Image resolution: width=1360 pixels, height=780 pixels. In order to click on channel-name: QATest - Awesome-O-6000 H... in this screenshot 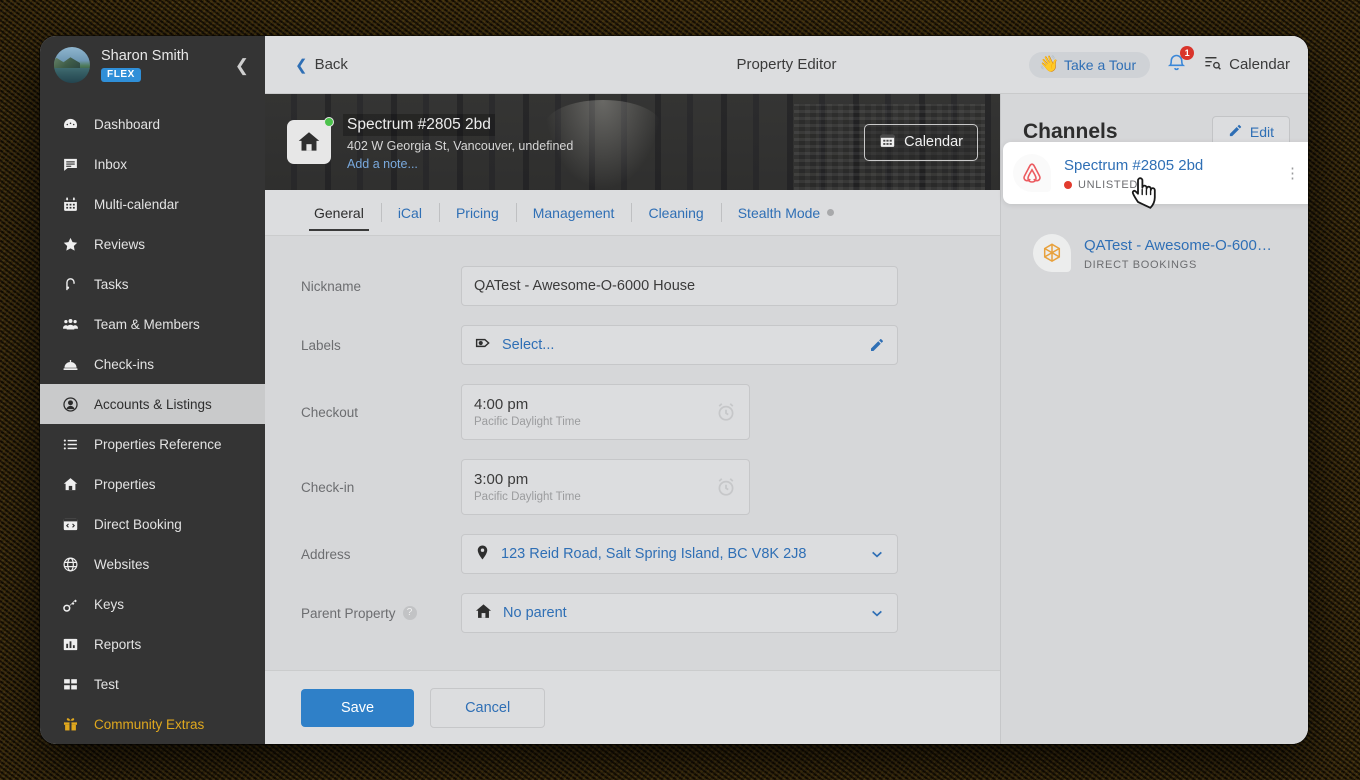, I will do `click(1182, 245)`.